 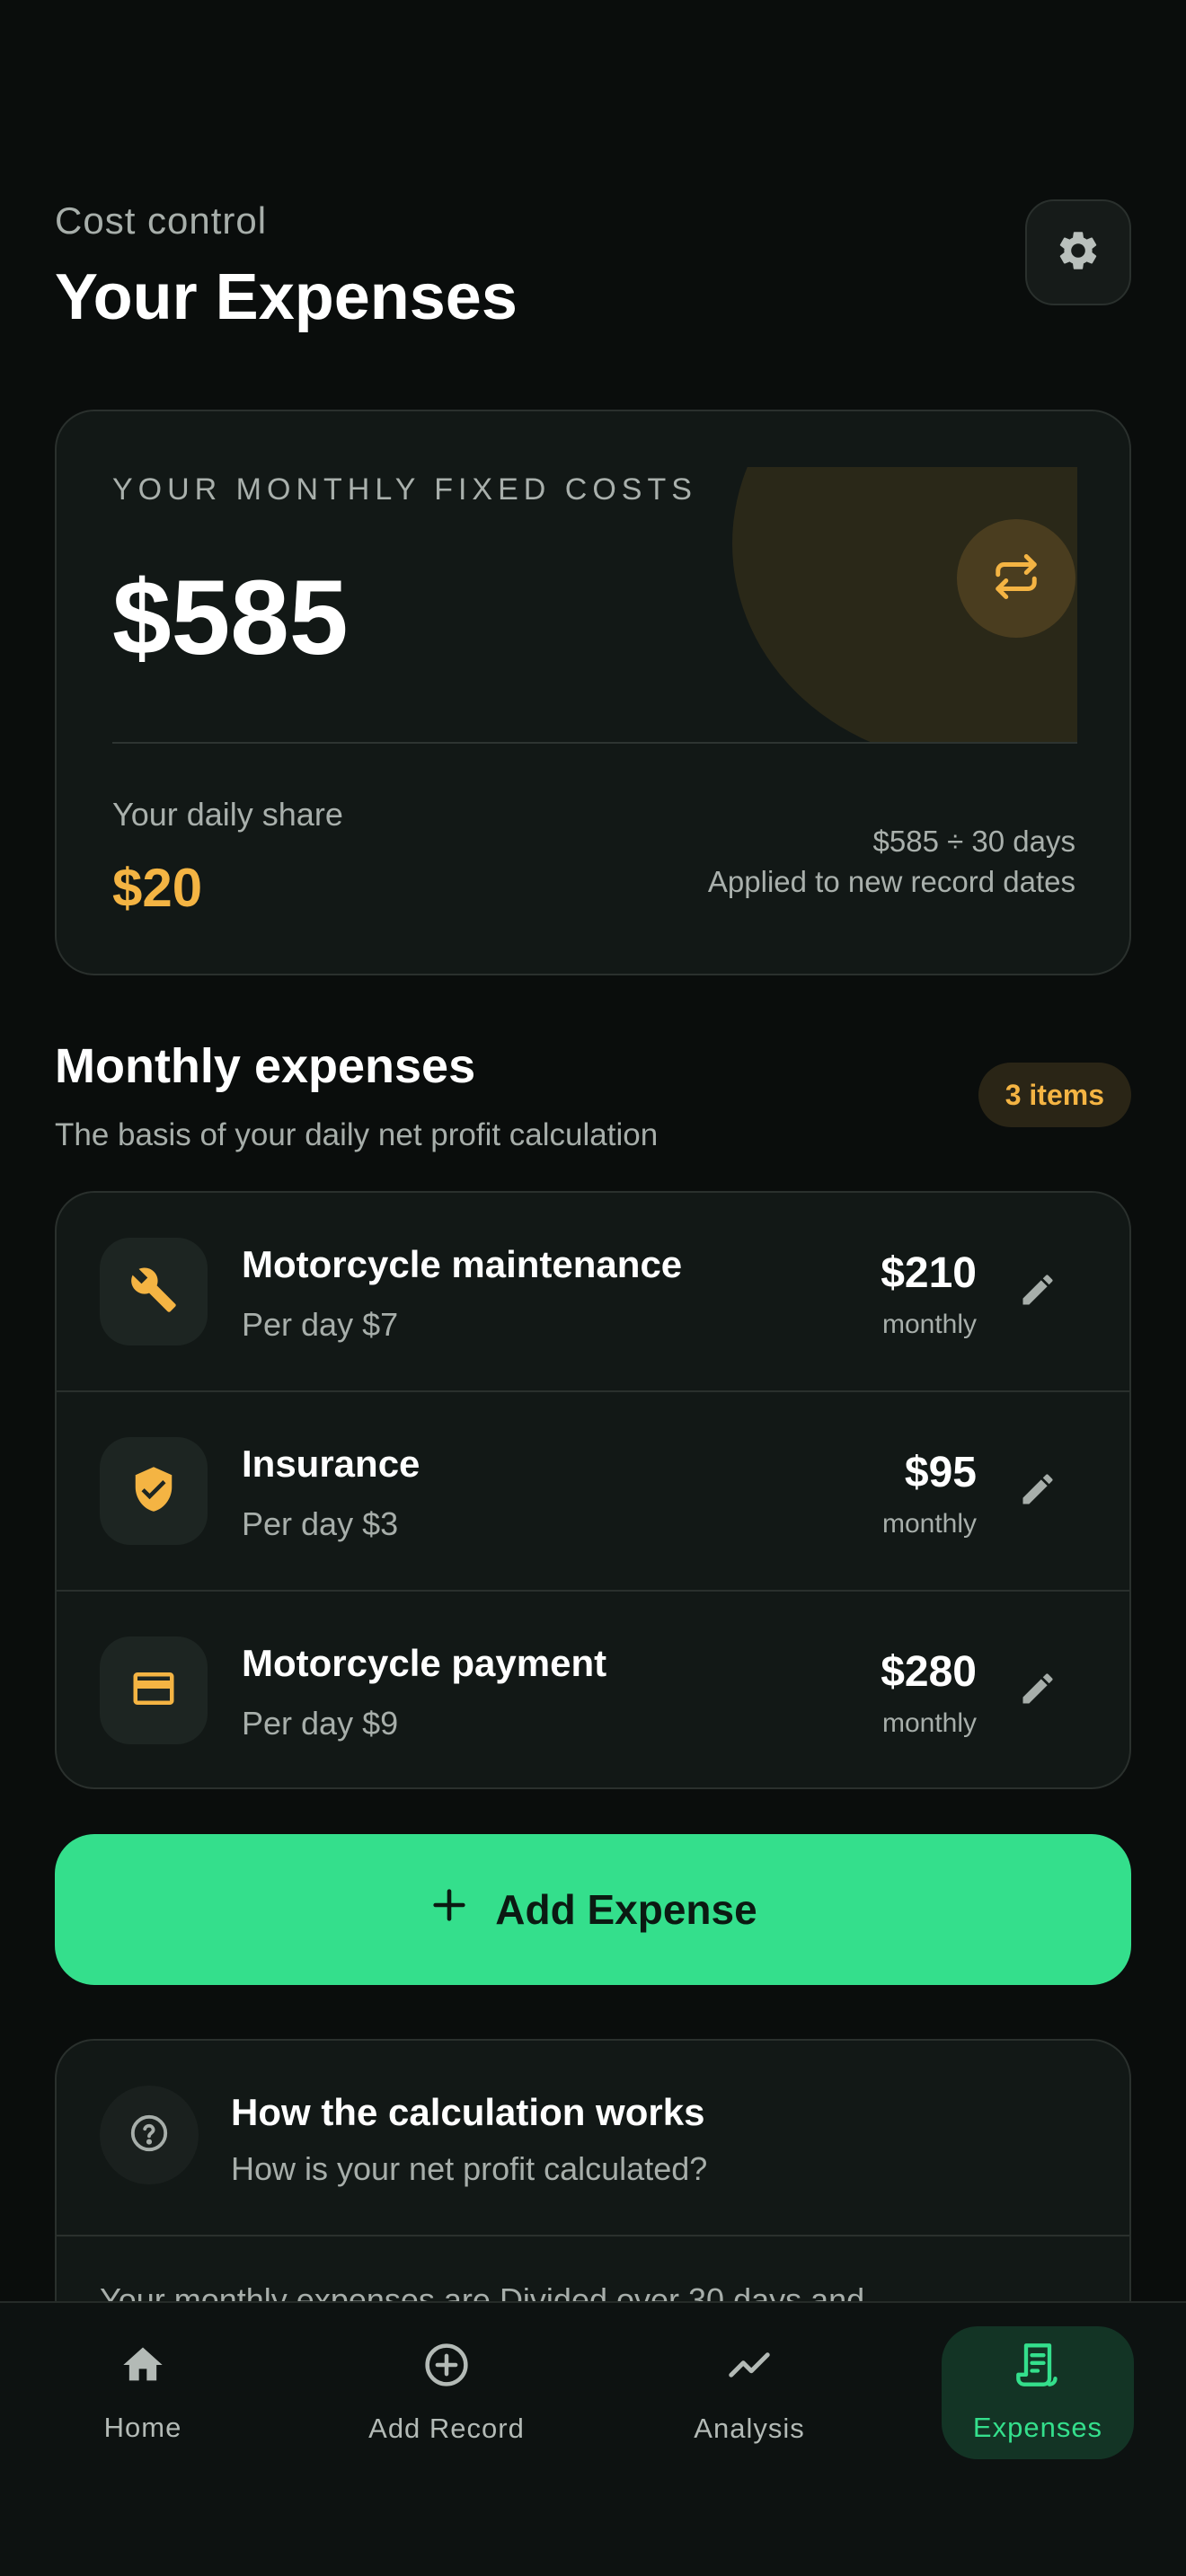 I want to click on nav-label: Expenses, so click(x=1037, y=2427).